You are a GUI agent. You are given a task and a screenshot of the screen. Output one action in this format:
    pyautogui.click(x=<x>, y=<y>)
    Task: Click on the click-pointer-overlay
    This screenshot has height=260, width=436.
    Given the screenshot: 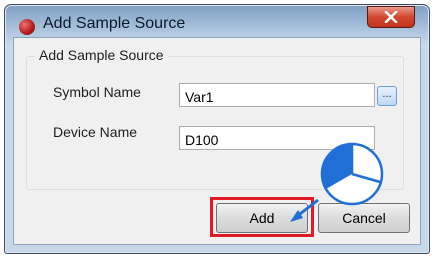 What is the action you would take?
    pyautogui.click(x=337, y=182)
    